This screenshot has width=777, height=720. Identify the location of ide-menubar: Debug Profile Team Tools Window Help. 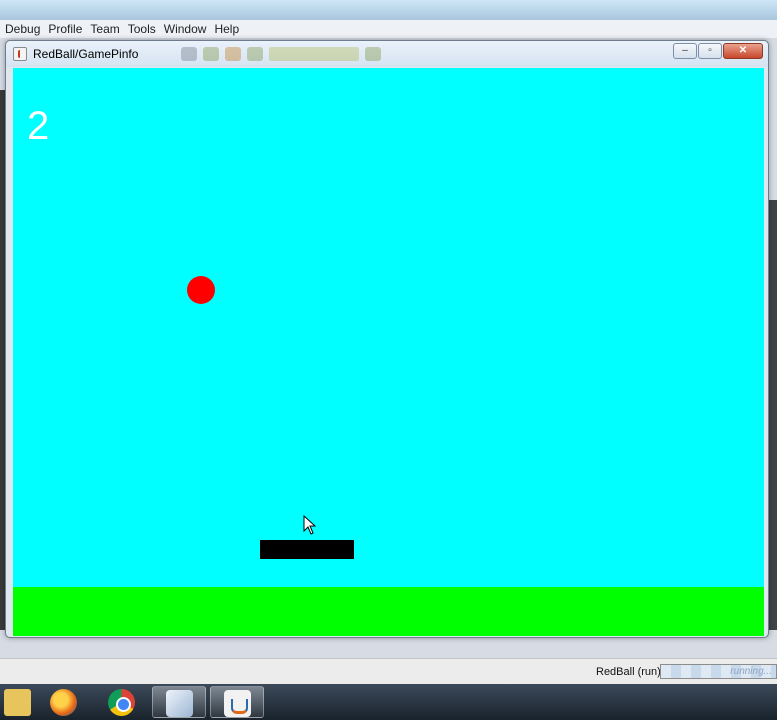
(388, 29).